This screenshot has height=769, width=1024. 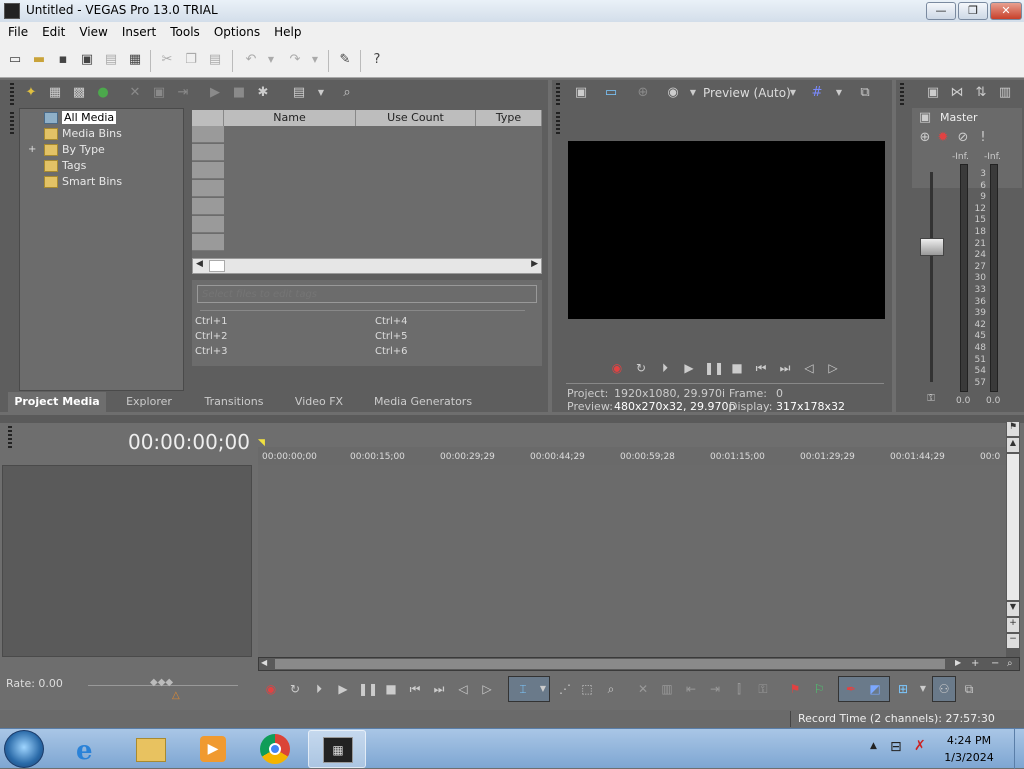 I want to click on column-header-name: Name, so click(x=290, y=118).